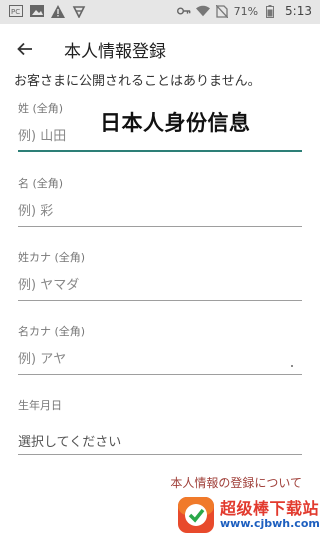 The height and width of the screenshot is (537, 320). I want to click on app-bar: 本人情報登録, so click(160, 48).